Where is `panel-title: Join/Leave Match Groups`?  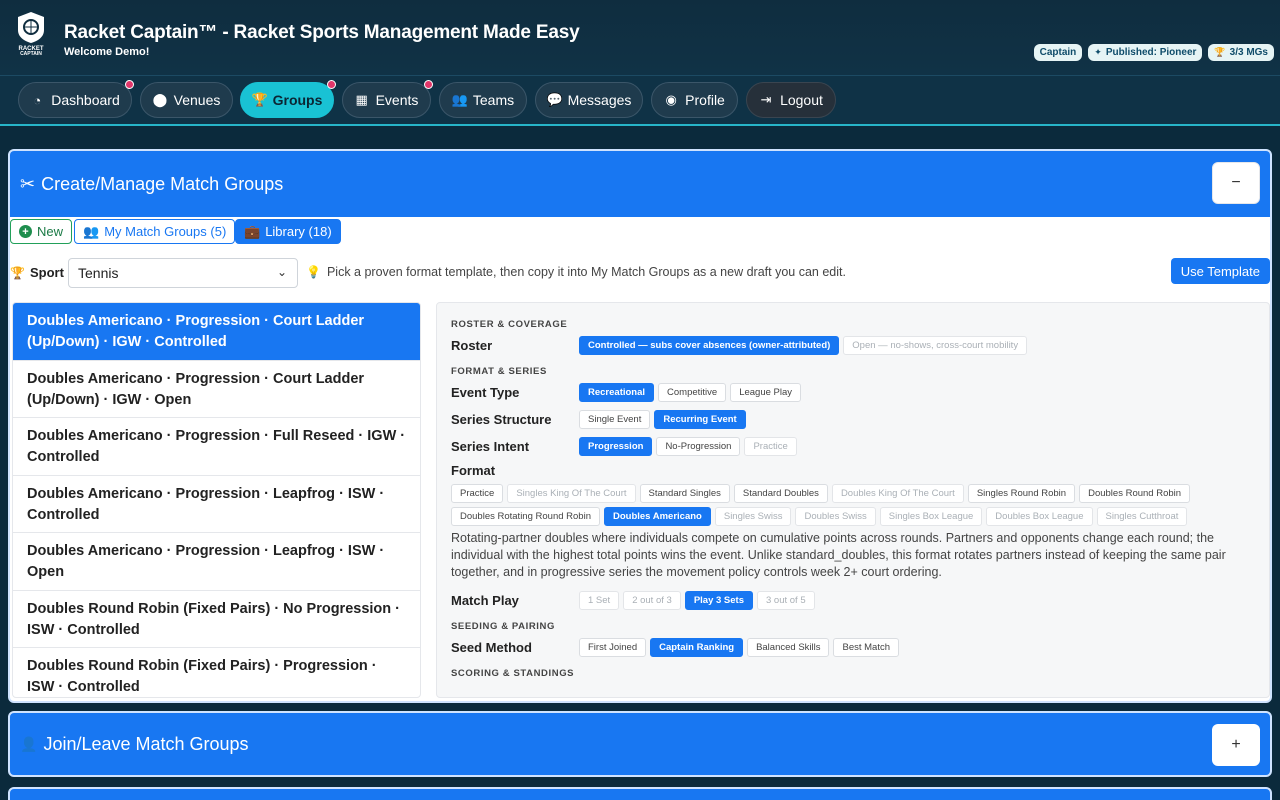 panel-title: Join/Leave Match Groups is located at coordinates (146, 743).